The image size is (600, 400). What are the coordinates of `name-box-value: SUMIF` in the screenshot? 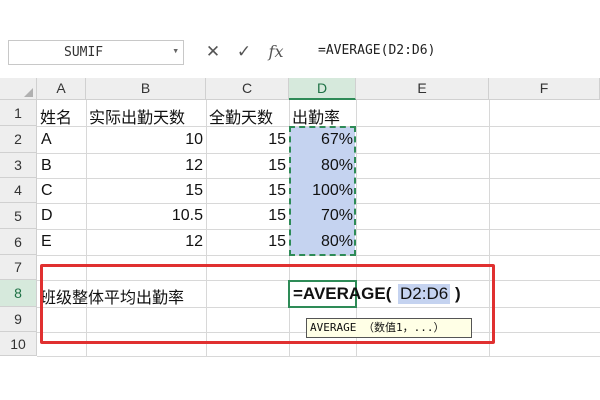 It's located at (84, 52).